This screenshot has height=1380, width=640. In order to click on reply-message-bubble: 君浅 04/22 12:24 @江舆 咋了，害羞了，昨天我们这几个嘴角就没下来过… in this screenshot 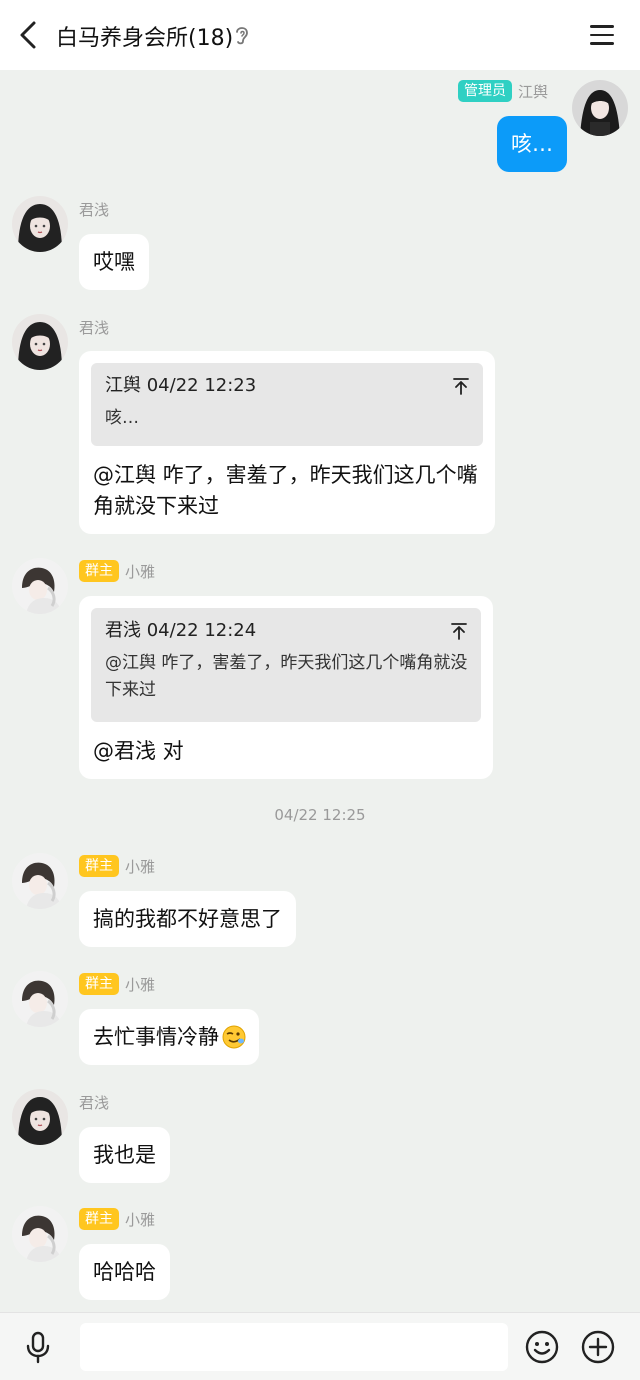, I will do `click(286, 687)`.